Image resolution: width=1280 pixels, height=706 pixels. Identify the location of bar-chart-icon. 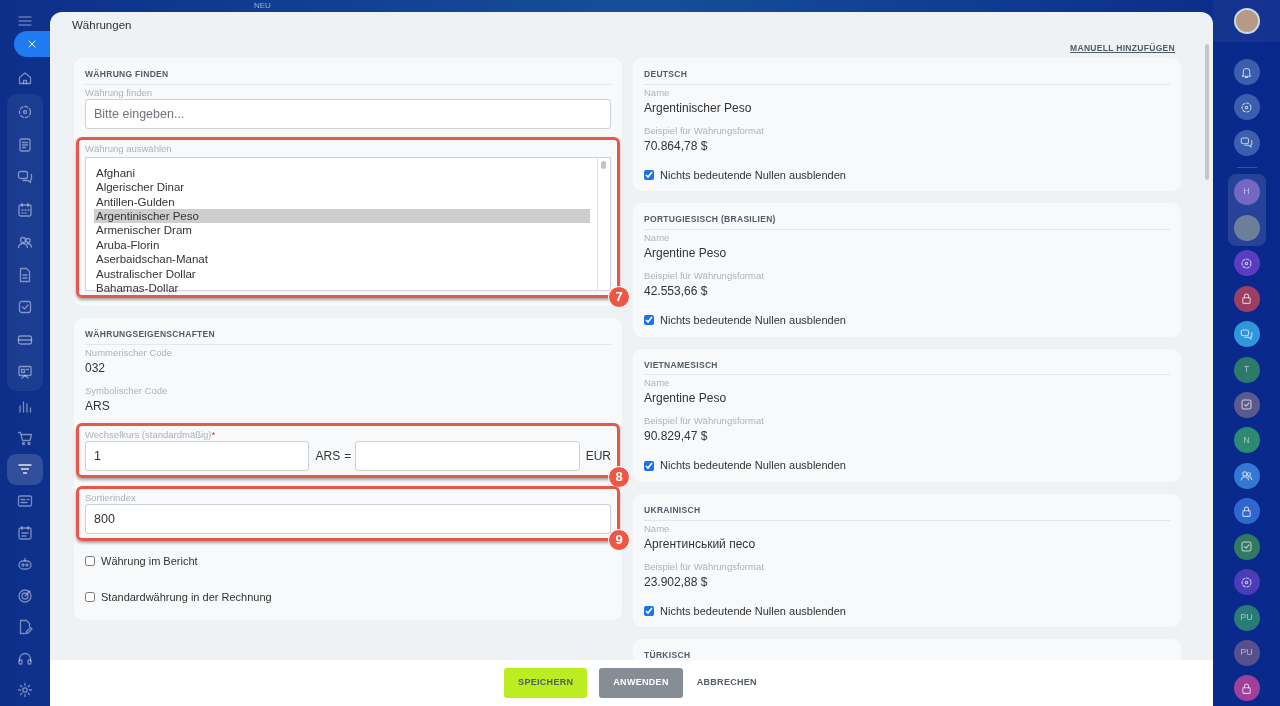
(25, 406).